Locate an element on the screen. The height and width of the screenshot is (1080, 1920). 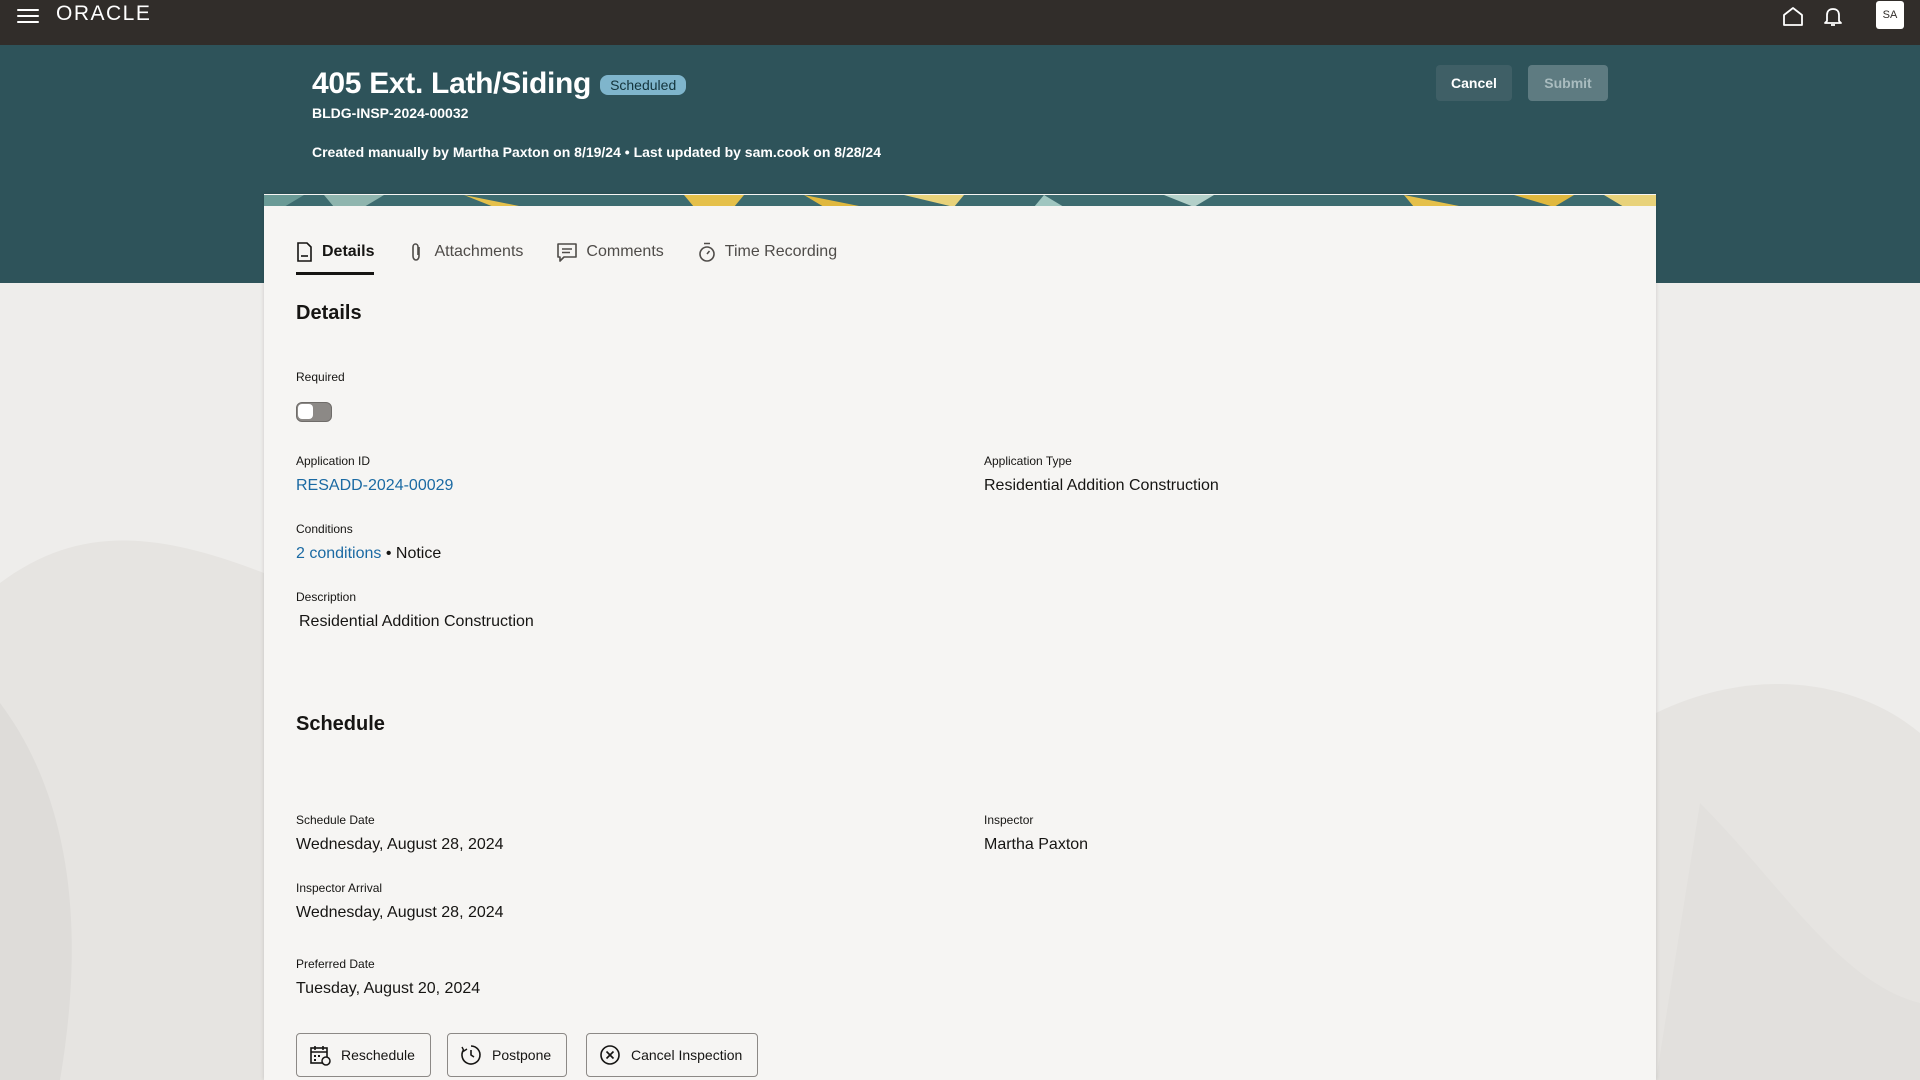
paperclip-icon is located at coordinates (416, 252).